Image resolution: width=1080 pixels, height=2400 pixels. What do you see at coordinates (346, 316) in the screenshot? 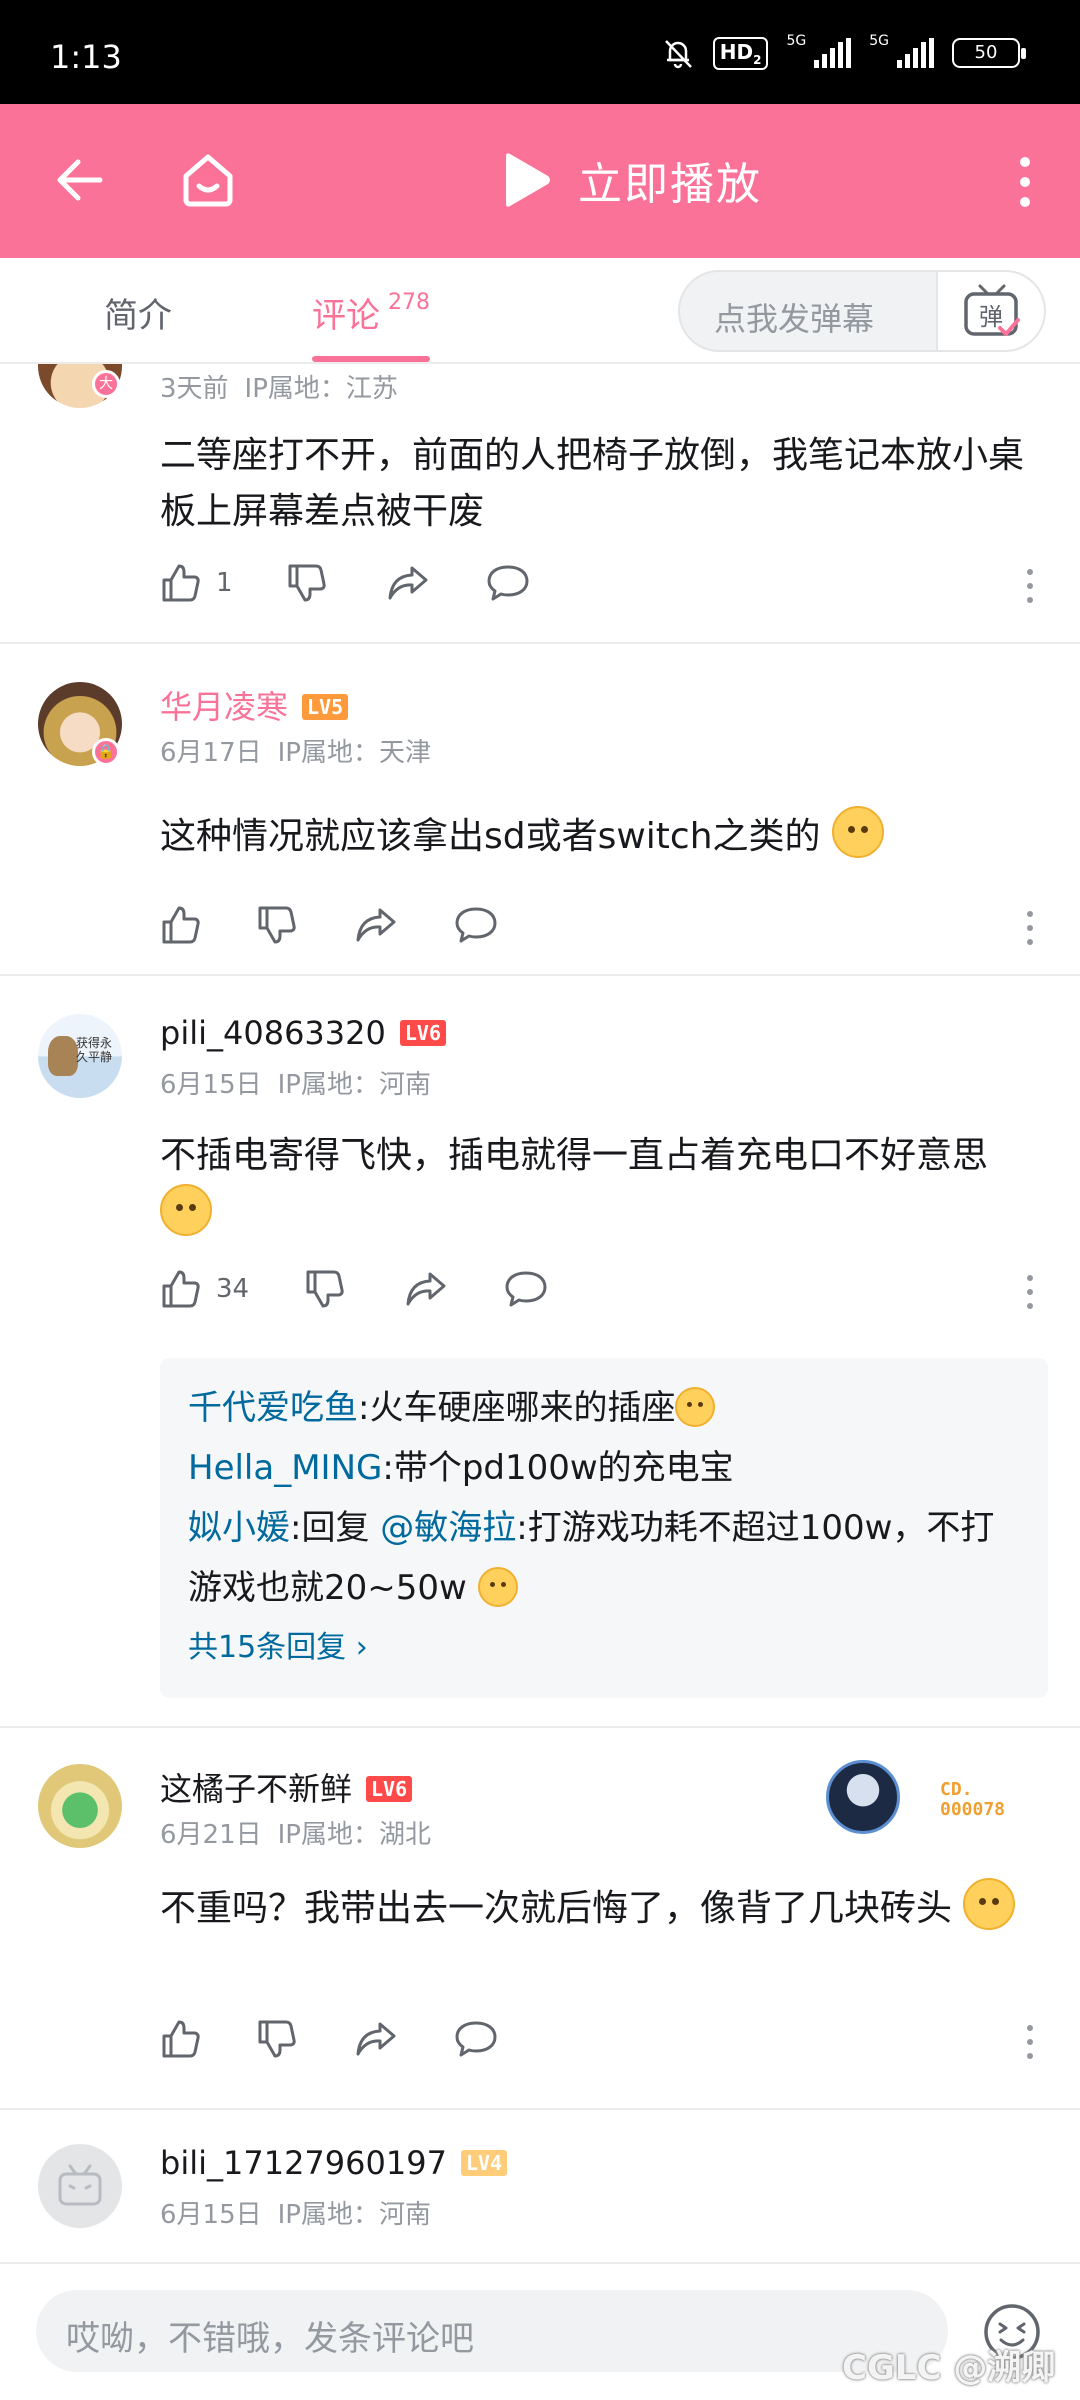
I see `tab-comments-label: 评论` at bounding box center [346, 316].